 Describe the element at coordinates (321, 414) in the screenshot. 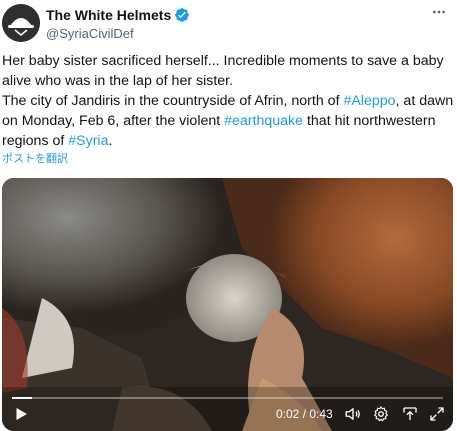

I see `duration: 0:43` at that location.